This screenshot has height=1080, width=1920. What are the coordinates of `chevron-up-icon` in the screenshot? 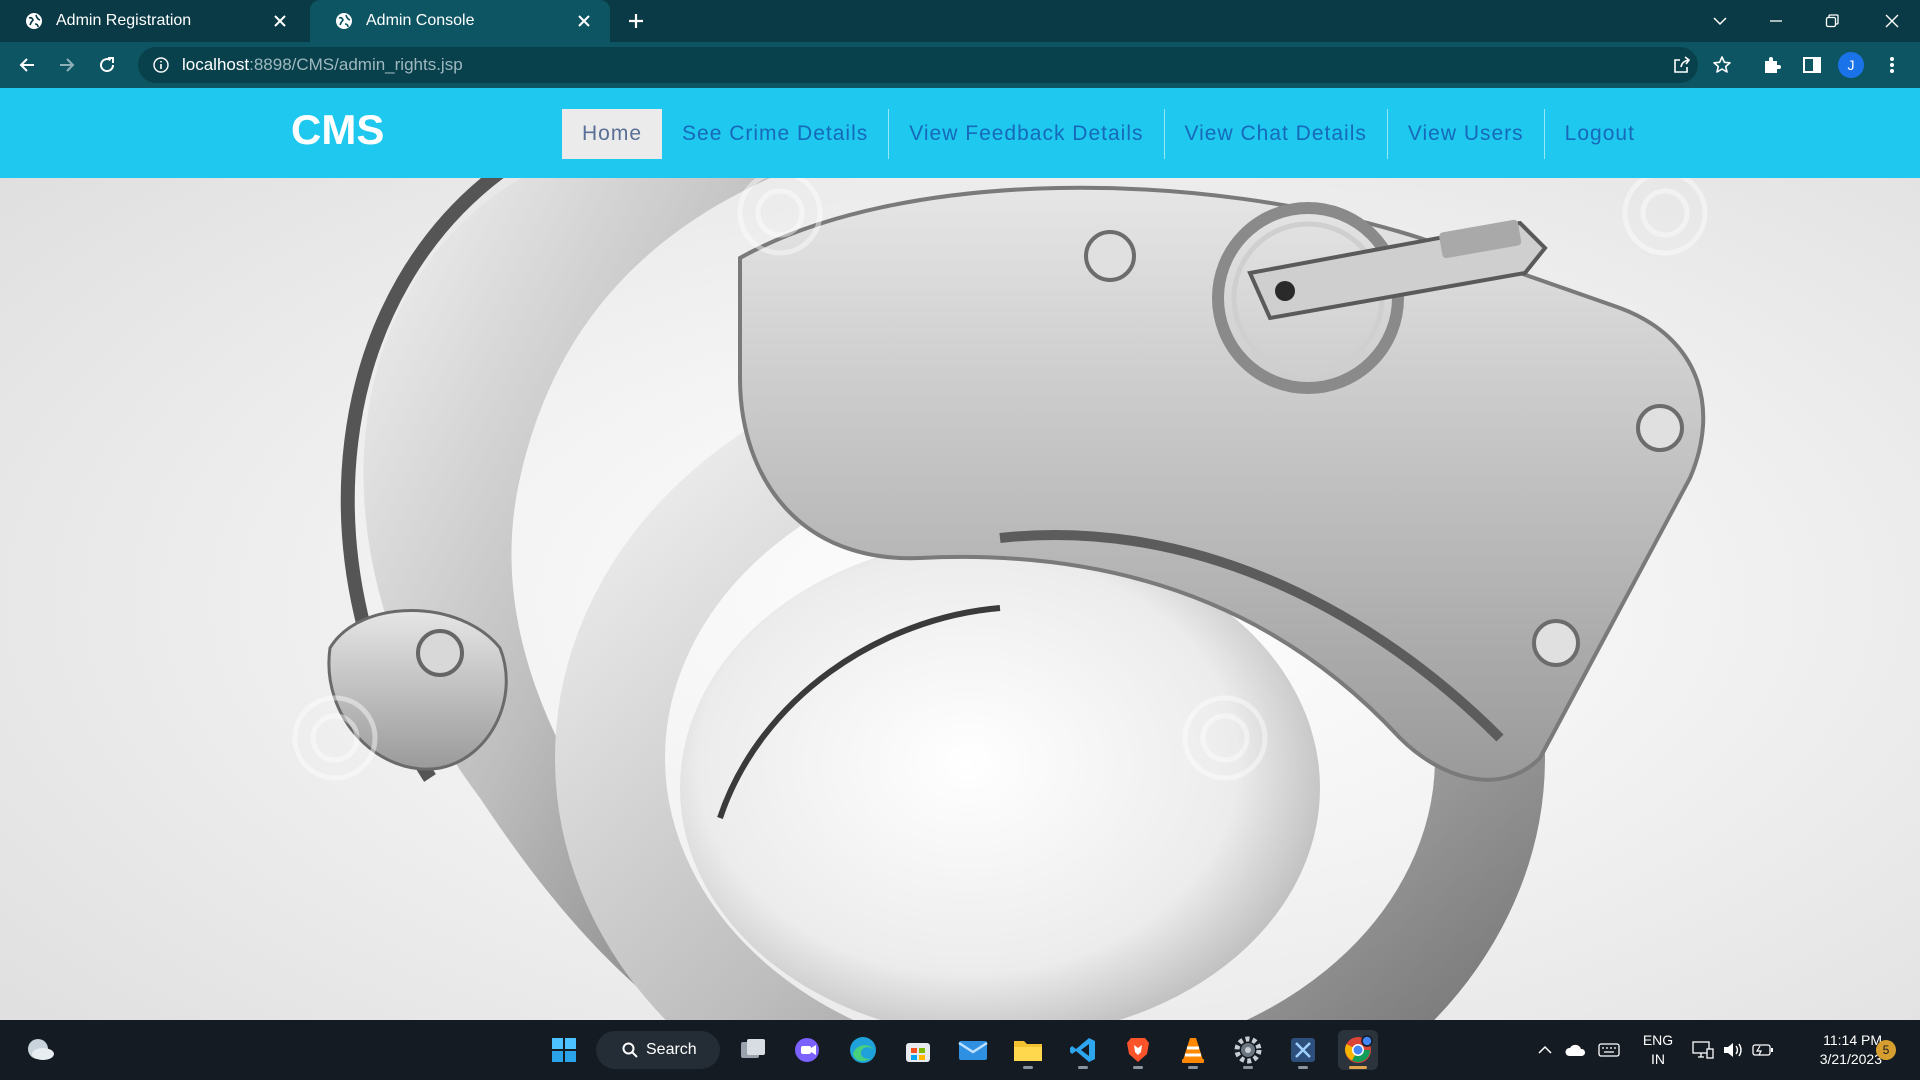 It's located at (1545, 1049).